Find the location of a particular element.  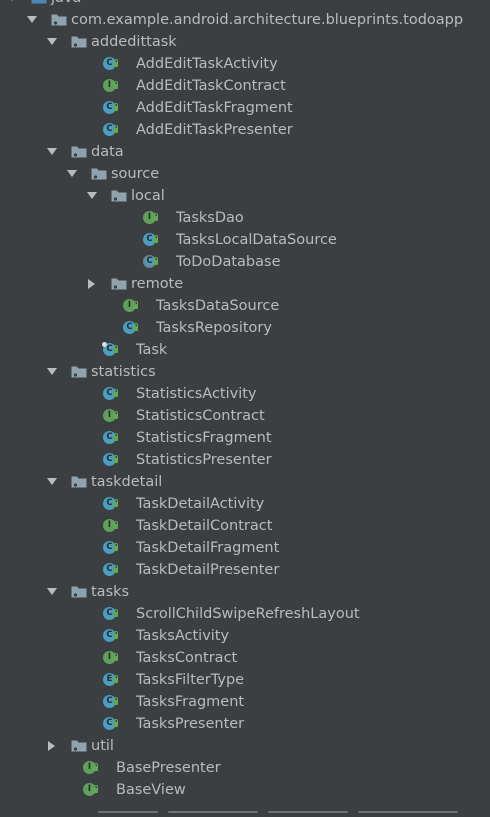

tree-folder-statistics: statistics is located at coordinates (245, 372).